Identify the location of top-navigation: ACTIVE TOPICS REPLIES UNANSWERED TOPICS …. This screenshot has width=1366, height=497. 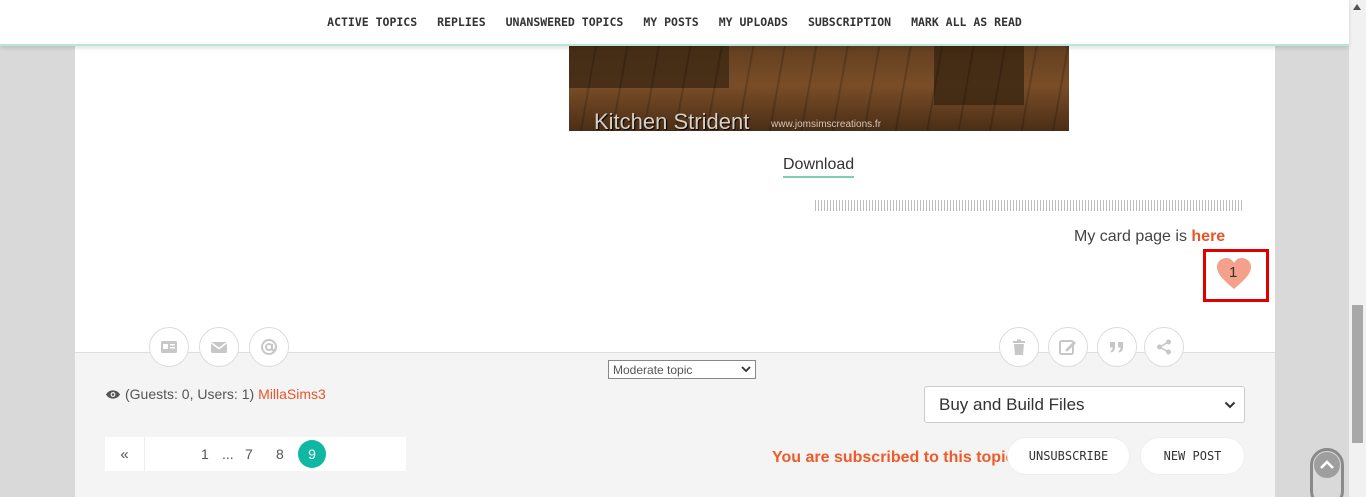
(674, 23).